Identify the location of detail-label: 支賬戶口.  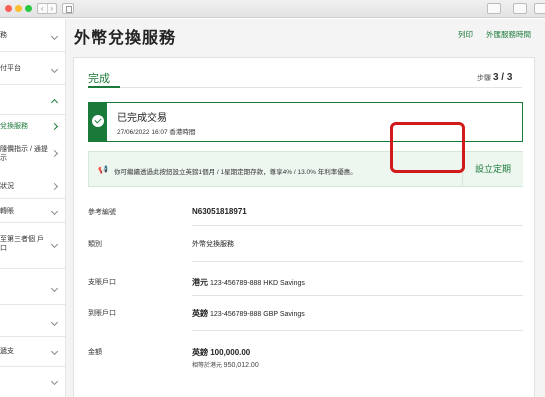
(102, 282).